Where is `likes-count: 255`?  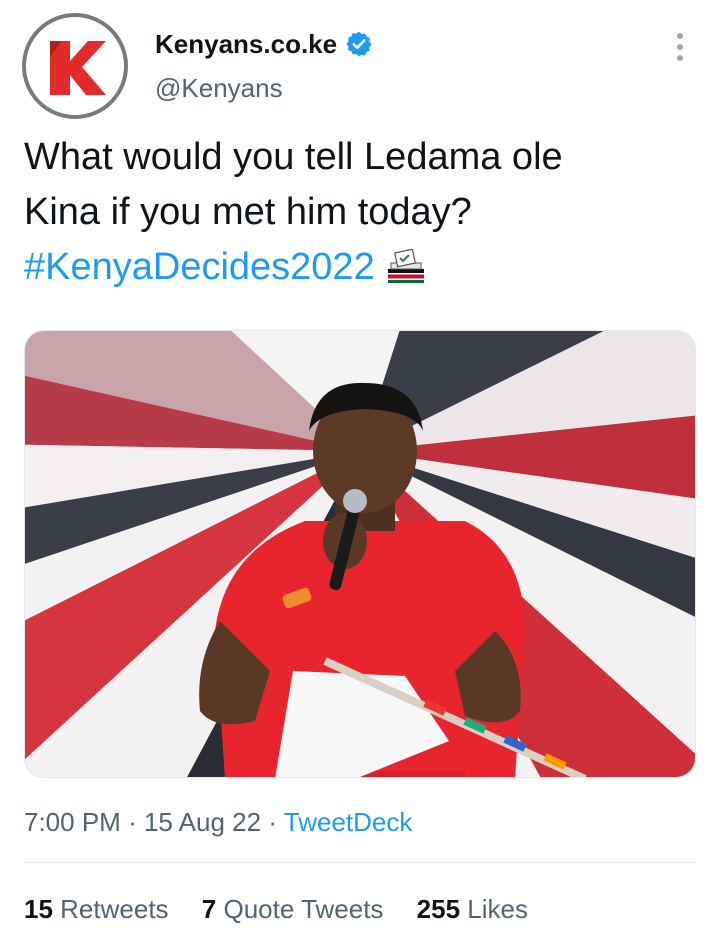 likes-count: 255 is located at coordinates (438, 909).